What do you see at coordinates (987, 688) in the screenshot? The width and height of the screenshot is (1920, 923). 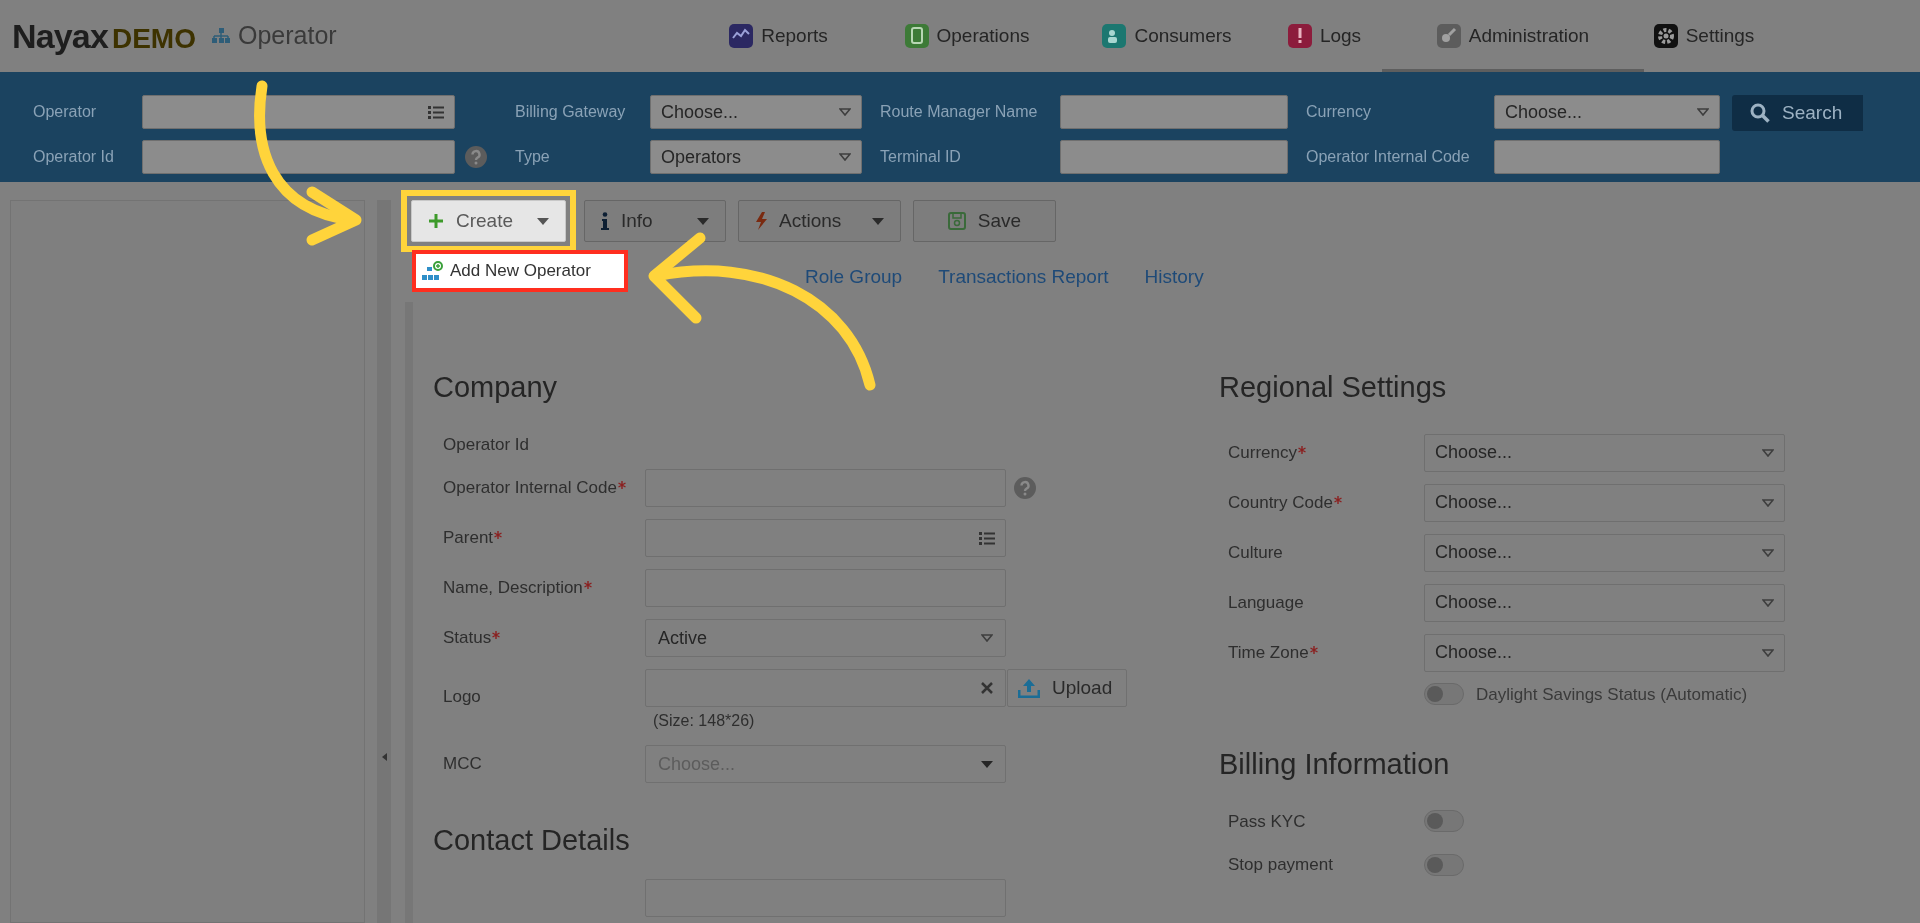 I see `clear-icon` at bounding box center [987, 688].